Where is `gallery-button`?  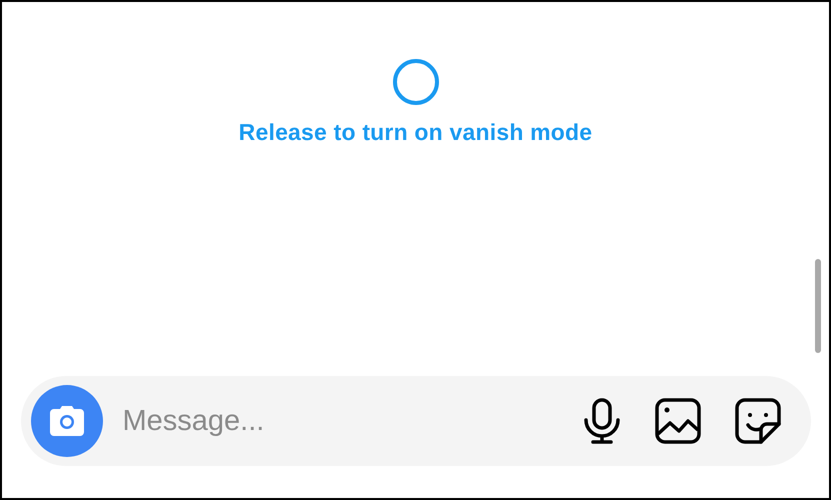
gallery-button is located at coordinates (677, 421).